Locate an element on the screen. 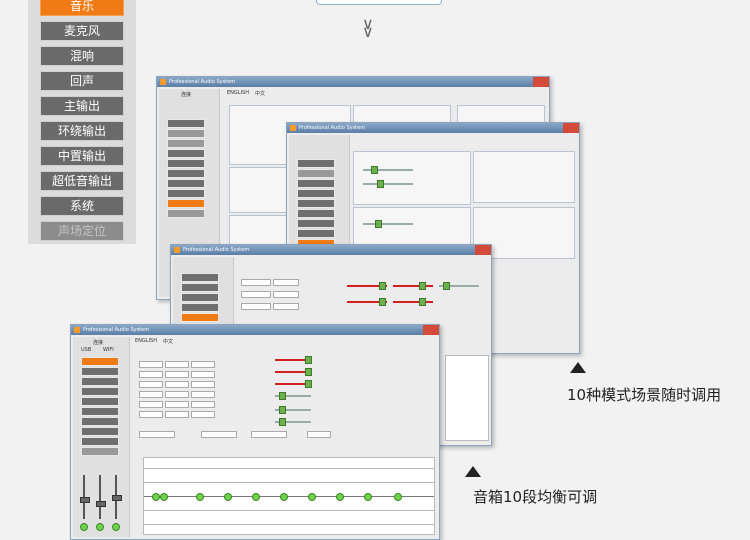 This screenshot has height=540, width=750. menu-item-microphone: 麦克风 is located at coordinates (82, 31).